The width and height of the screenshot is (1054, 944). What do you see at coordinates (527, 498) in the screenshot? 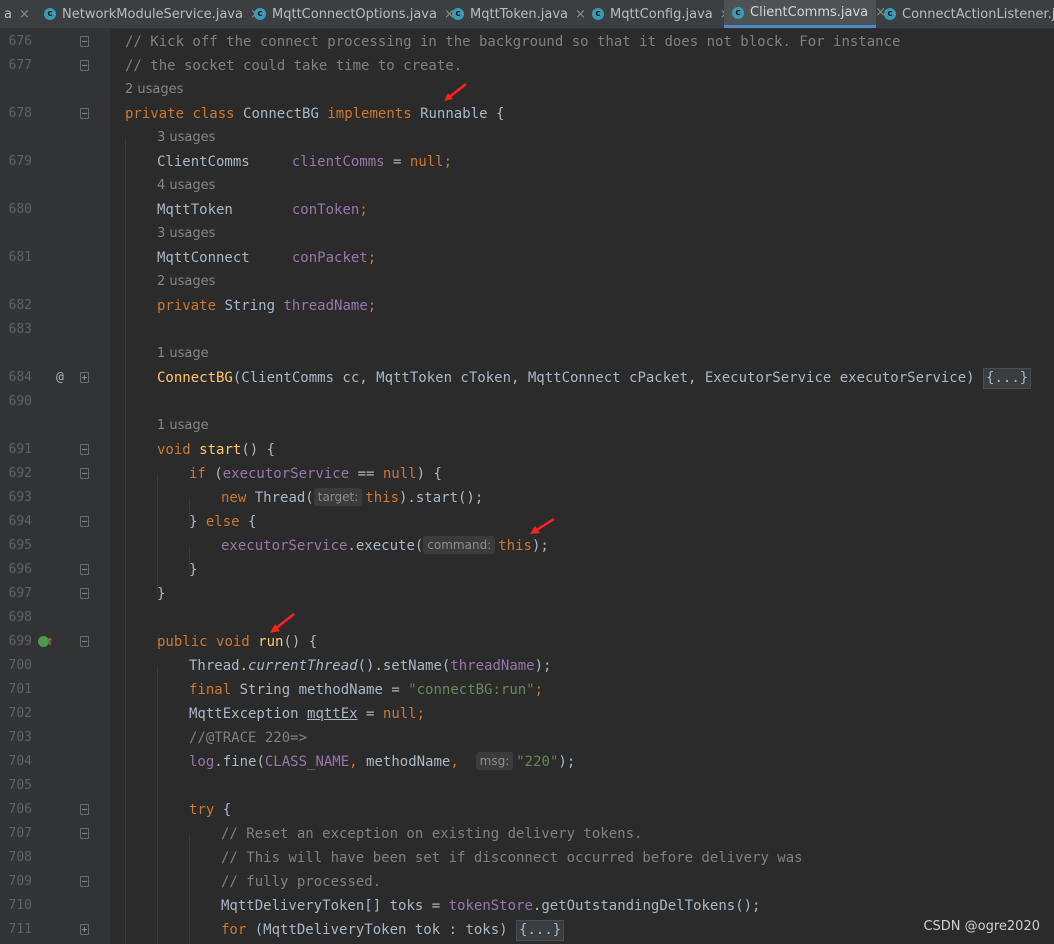
I see `code-line: 693 new Thread(target: this).start();` at bounding box center [527, 498].